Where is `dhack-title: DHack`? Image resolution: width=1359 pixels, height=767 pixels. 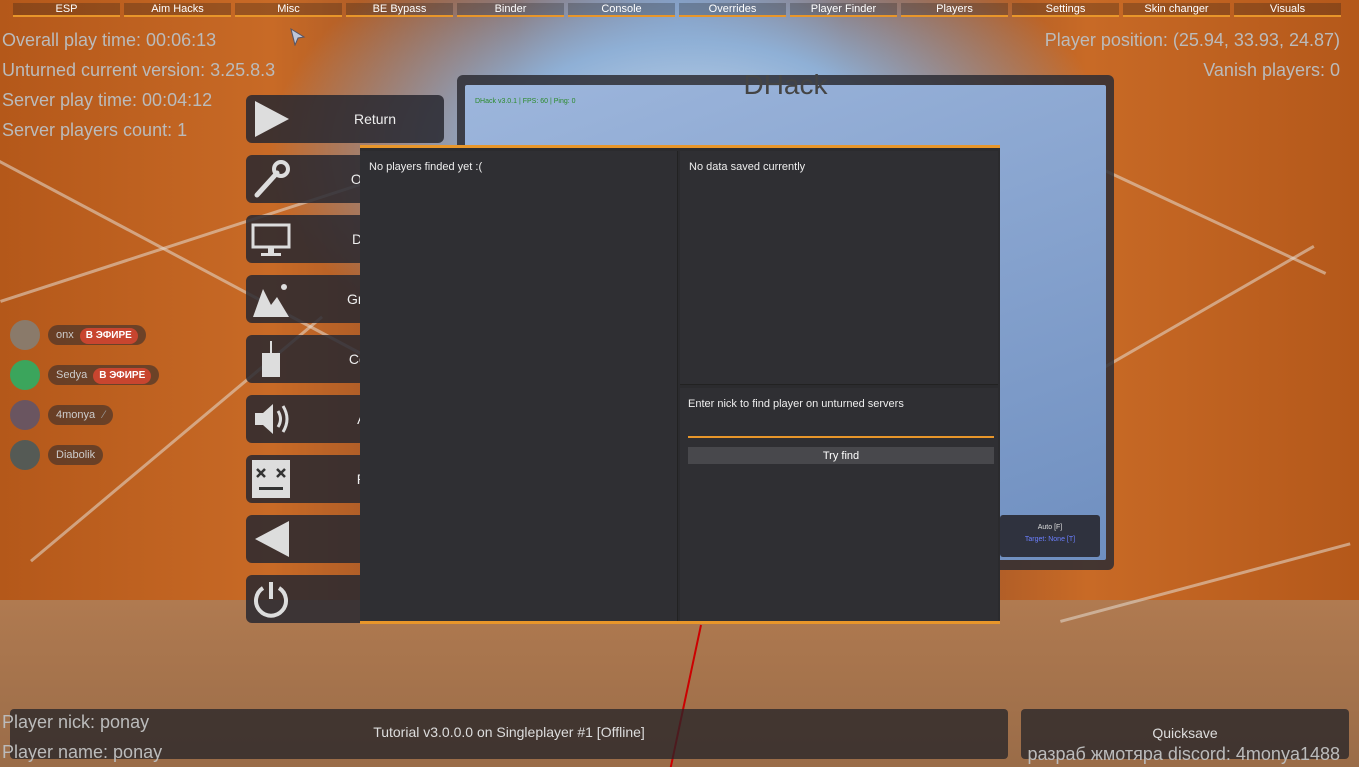 dhack-title: DHack is located at coordinates (785, 84).